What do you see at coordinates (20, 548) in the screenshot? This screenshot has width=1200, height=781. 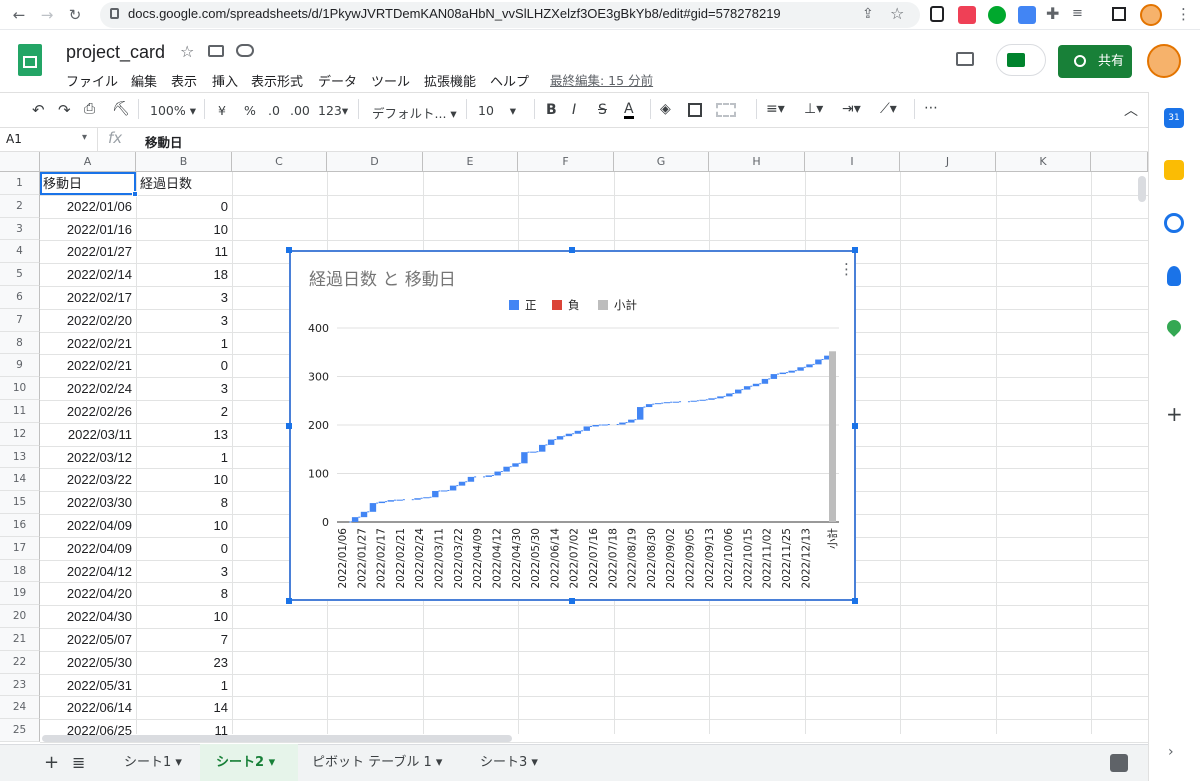 I see `row-header: 17` at bounding box center [20, 548].